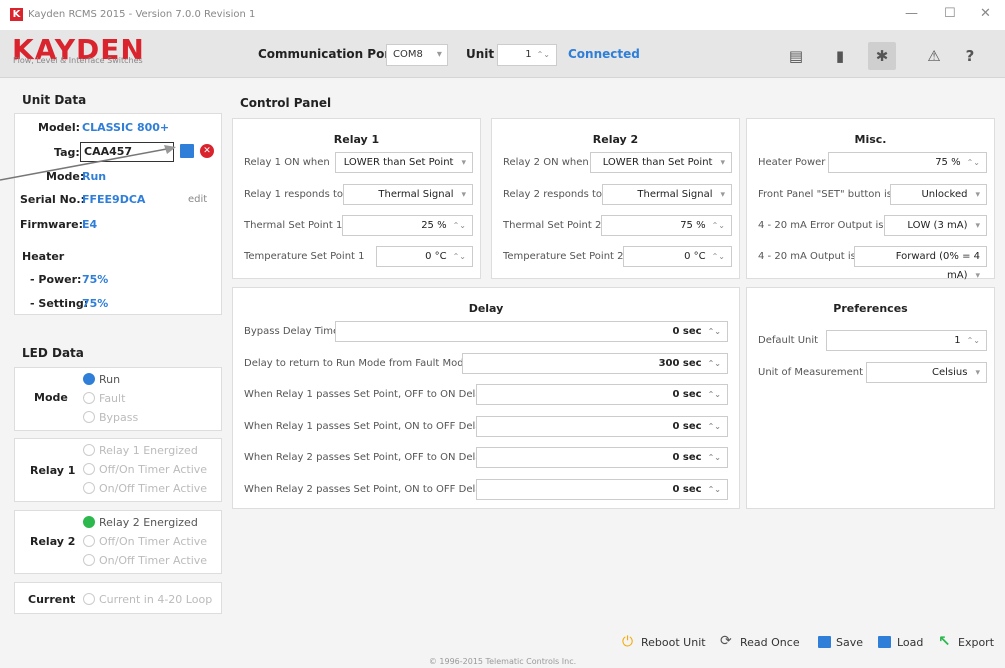 The width and height of the screenshot is (1005, 668). I want to click on default-unit-spinner: 1, so click(906, 340).